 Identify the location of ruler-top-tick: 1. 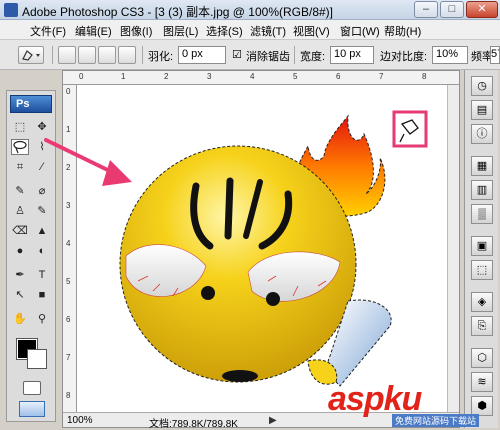
(123, 76).